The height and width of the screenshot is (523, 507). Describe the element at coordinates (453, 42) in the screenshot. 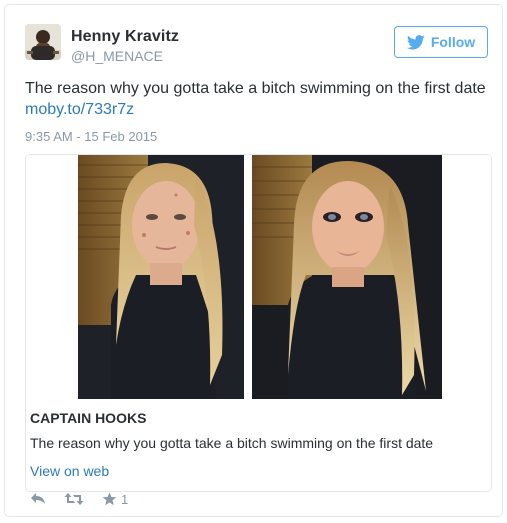

I see `follow-label: Follow` at that location.